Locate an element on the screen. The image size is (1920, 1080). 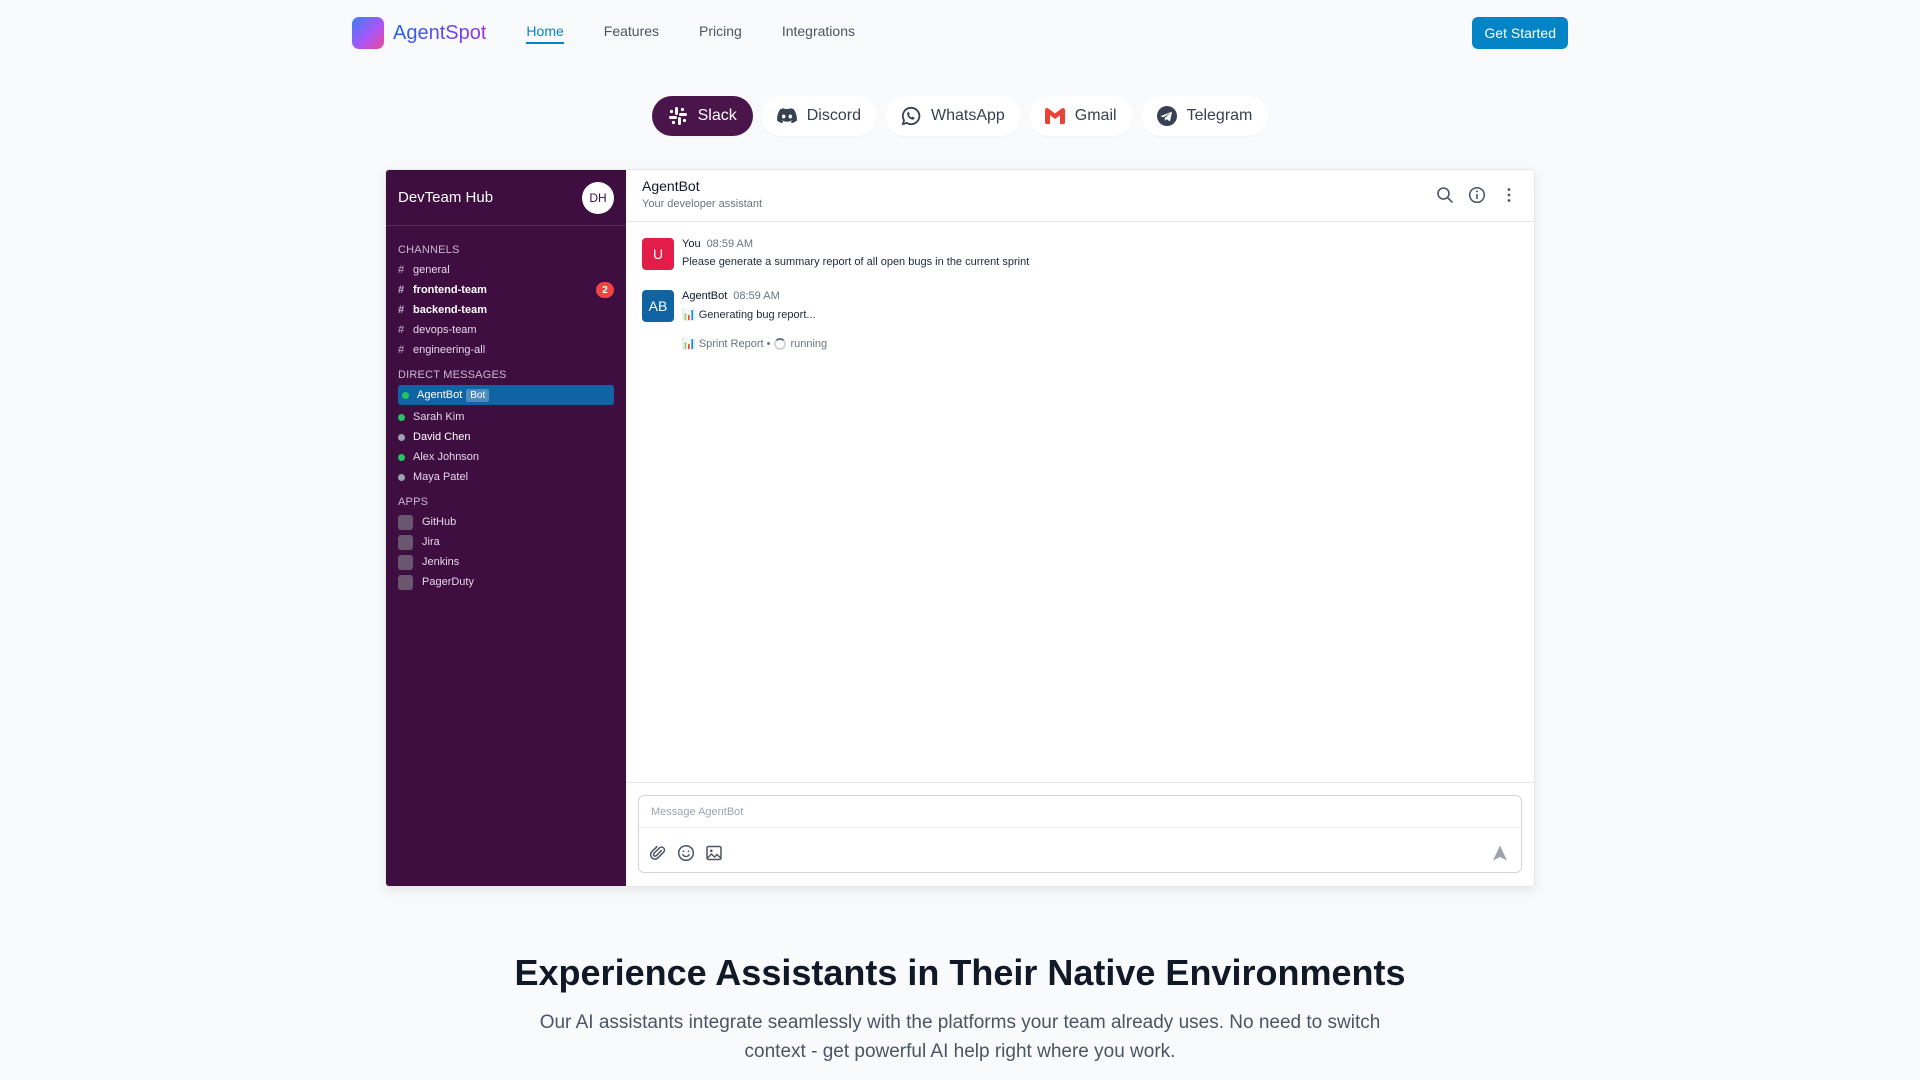
tab-label: Discord is located at coordinates (833, 115).